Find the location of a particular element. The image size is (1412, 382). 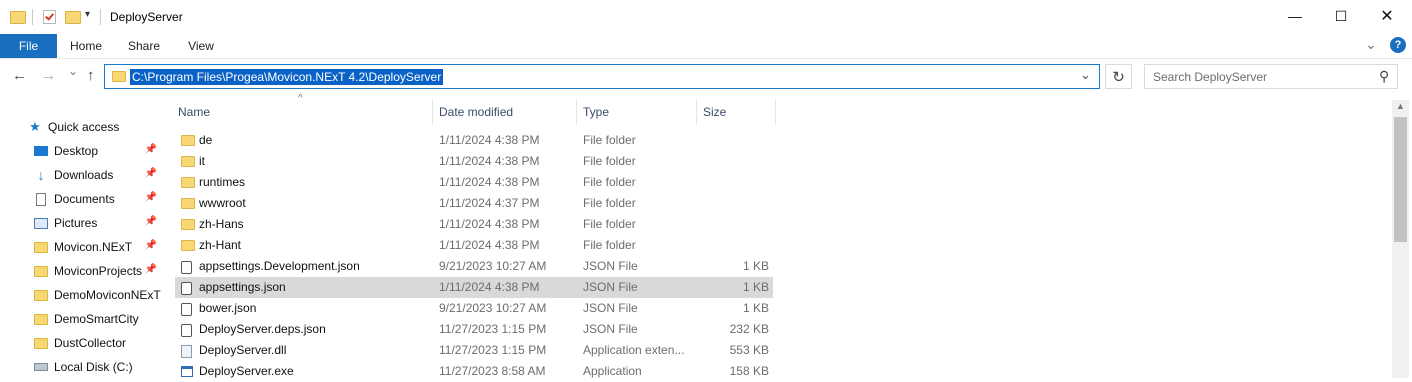

sidebar-item: Documents 📌 is located at coordinates (93, 199).